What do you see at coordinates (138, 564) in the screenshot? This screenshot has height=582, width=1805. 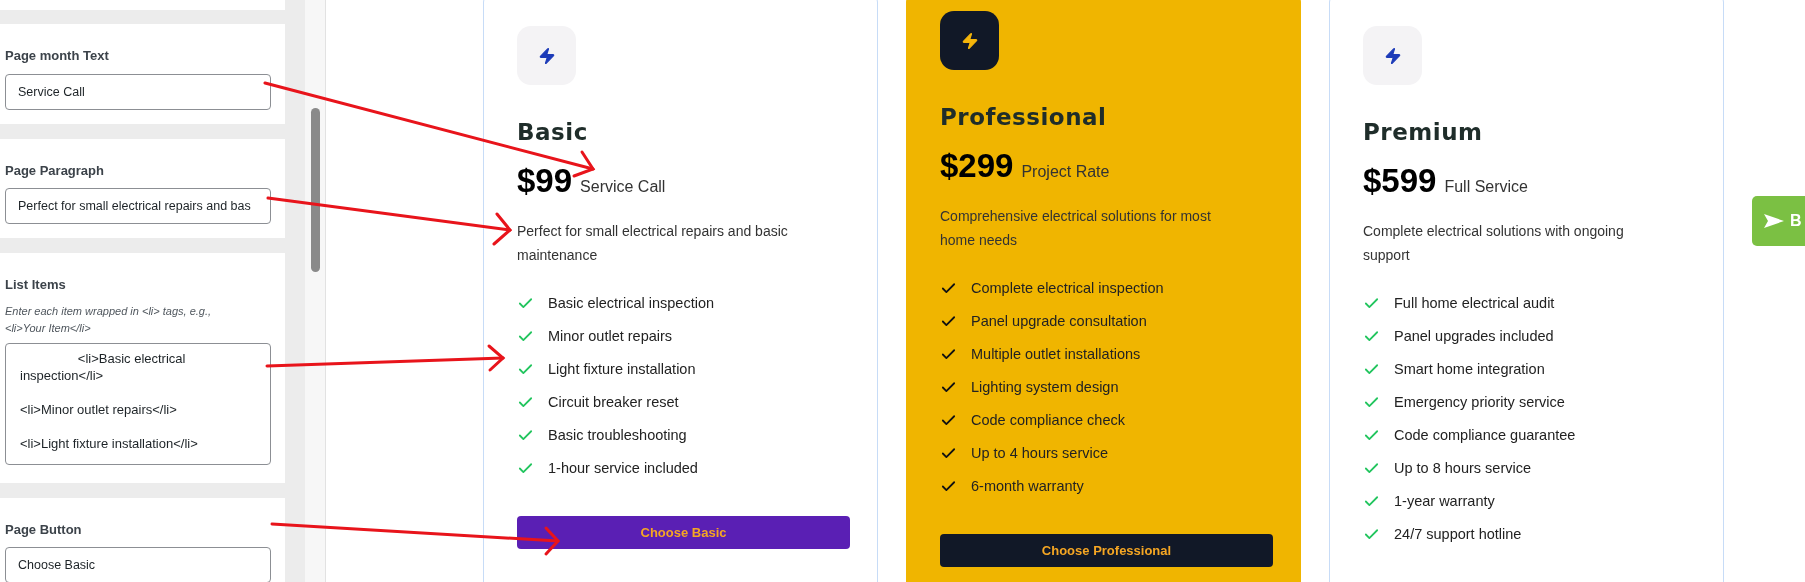 I see `text-field: Choose Basic` at bounding box center [138, 564].